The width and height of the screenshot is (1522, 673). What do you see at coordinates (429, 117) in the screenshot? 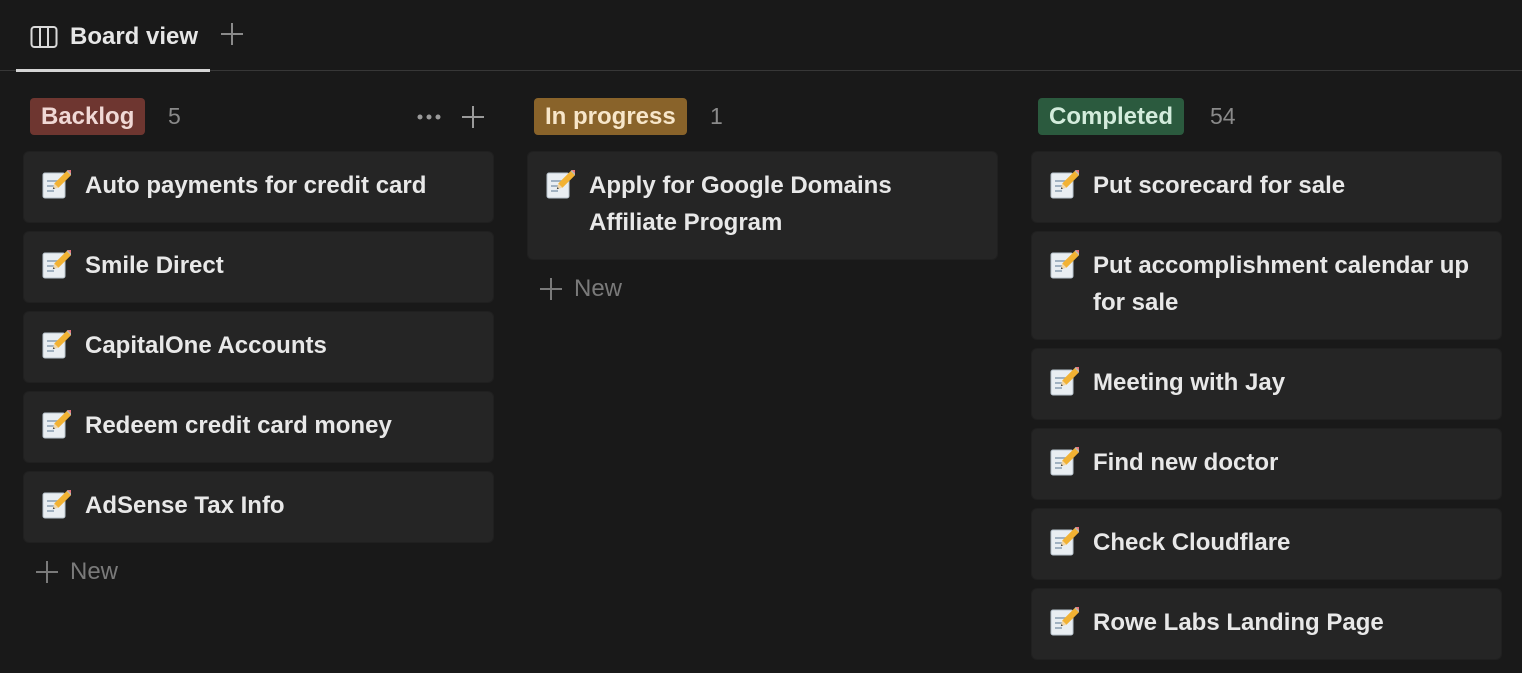
I see `more-options-icon` at bounding box center [429, 117].